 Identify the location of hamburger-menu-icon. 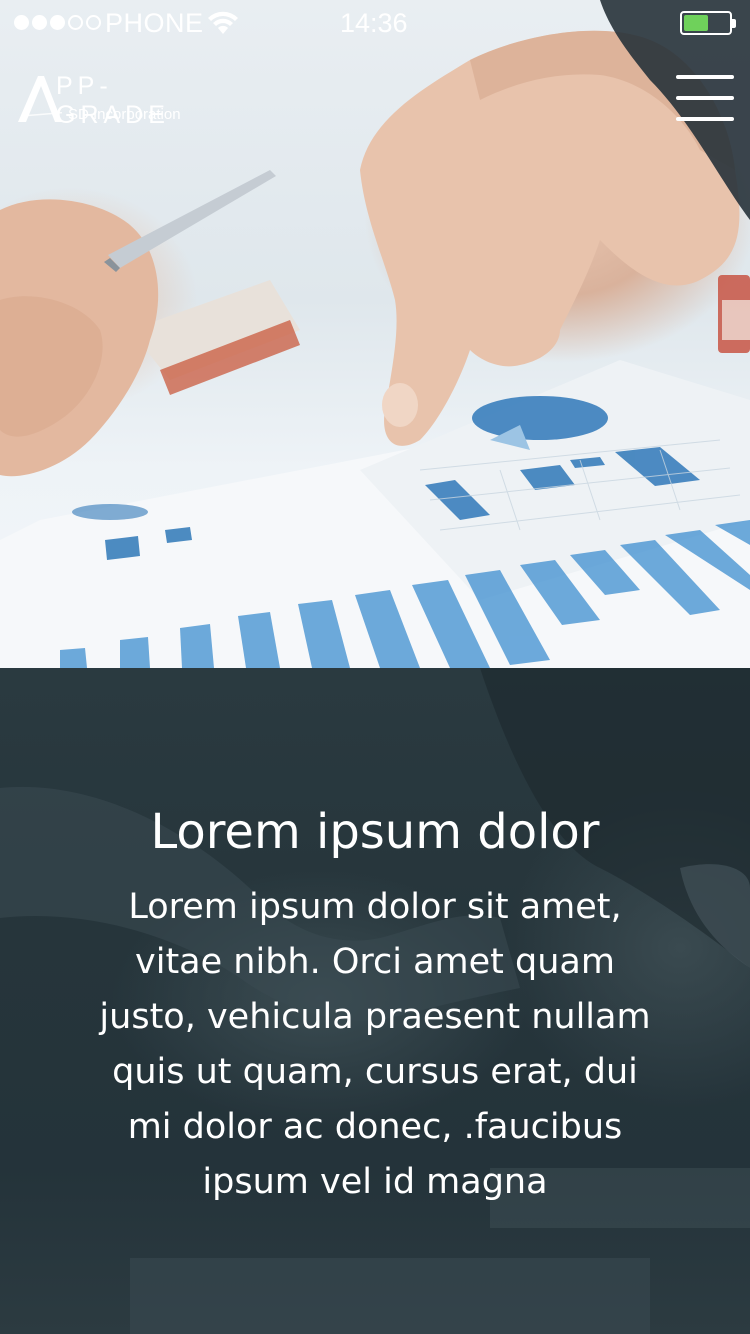
(706, 98).